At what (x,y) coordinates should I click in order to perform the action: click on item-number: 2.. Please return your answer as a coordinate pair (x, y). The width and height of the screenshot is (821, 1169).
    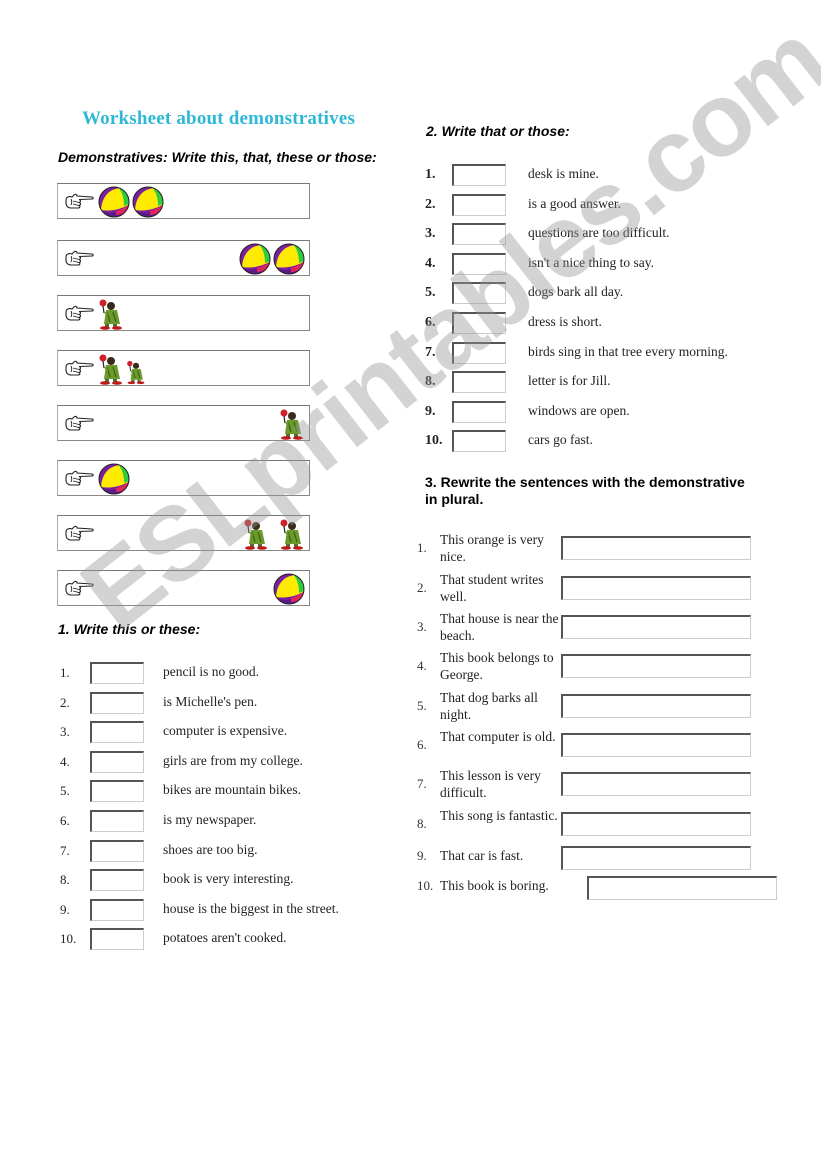
    Looking at the image, I should click on (65, 702).